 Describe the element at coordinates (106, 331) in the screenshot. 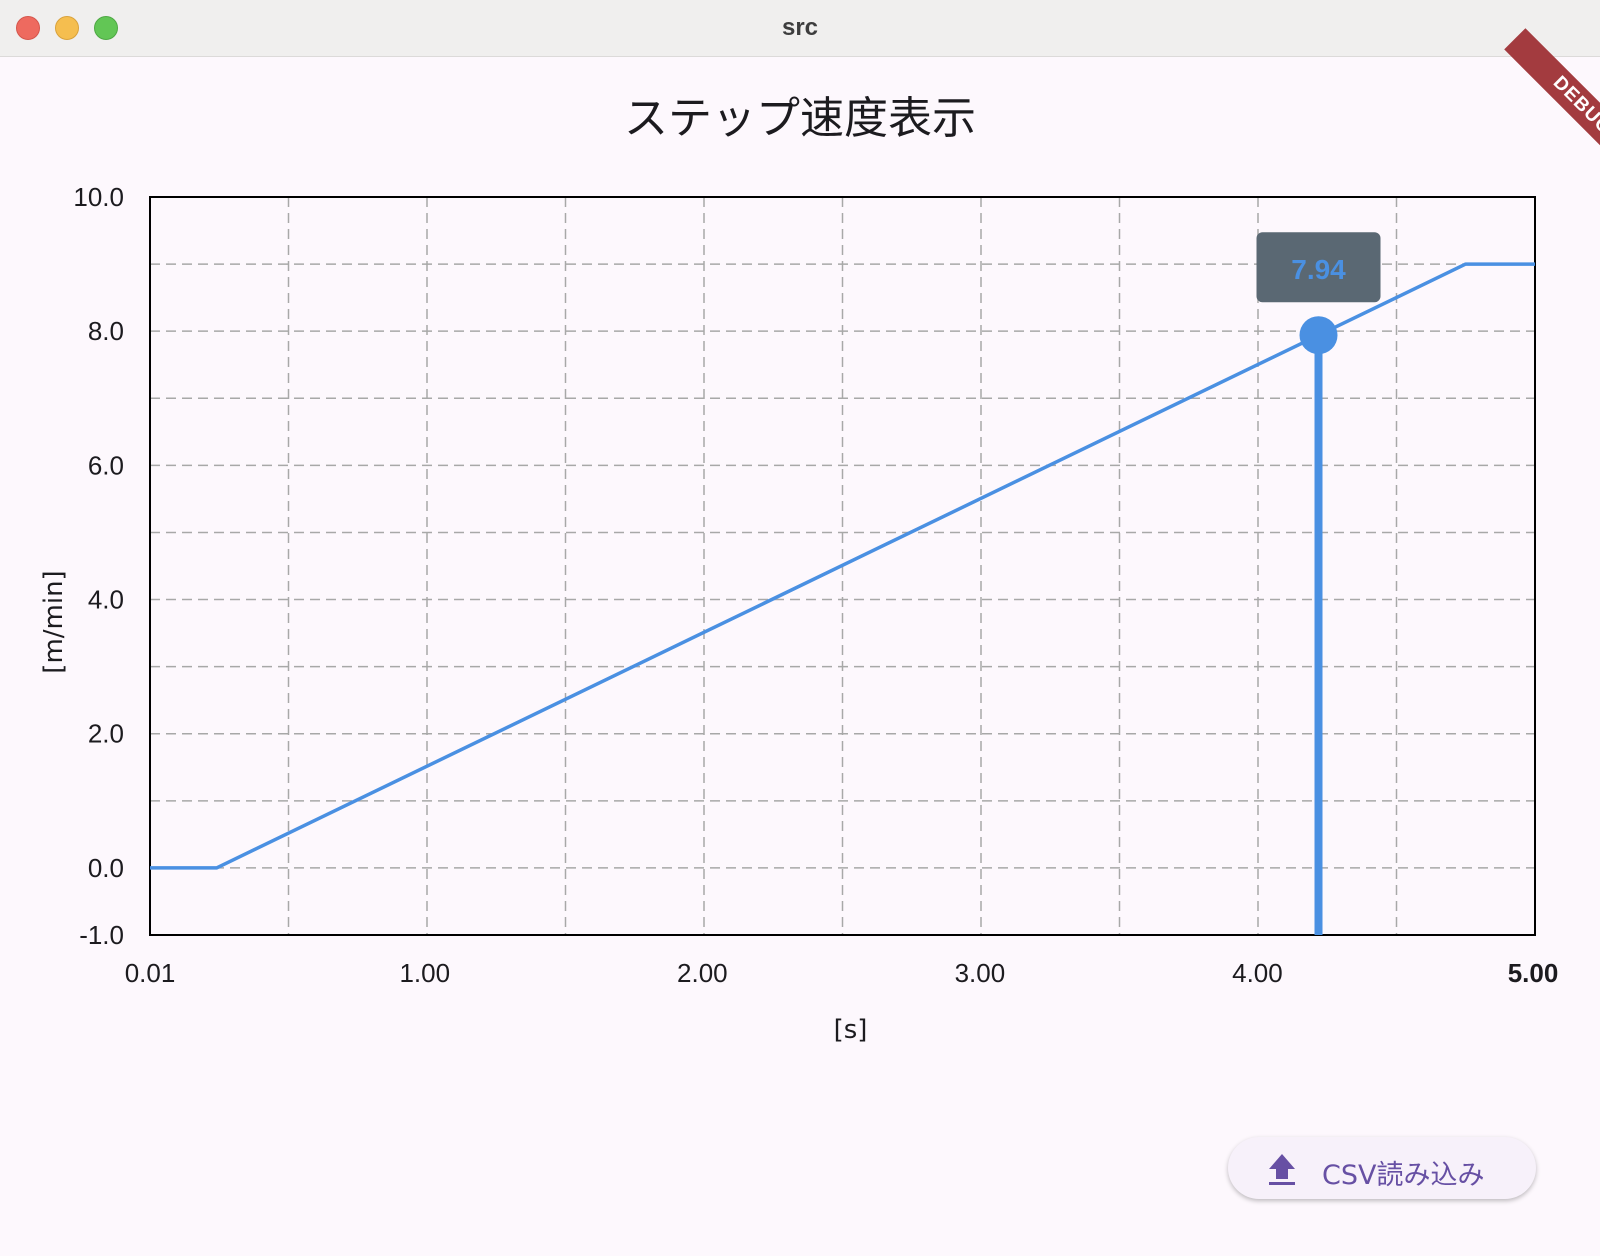

I see `y-tick-label: 8.0` at that location.